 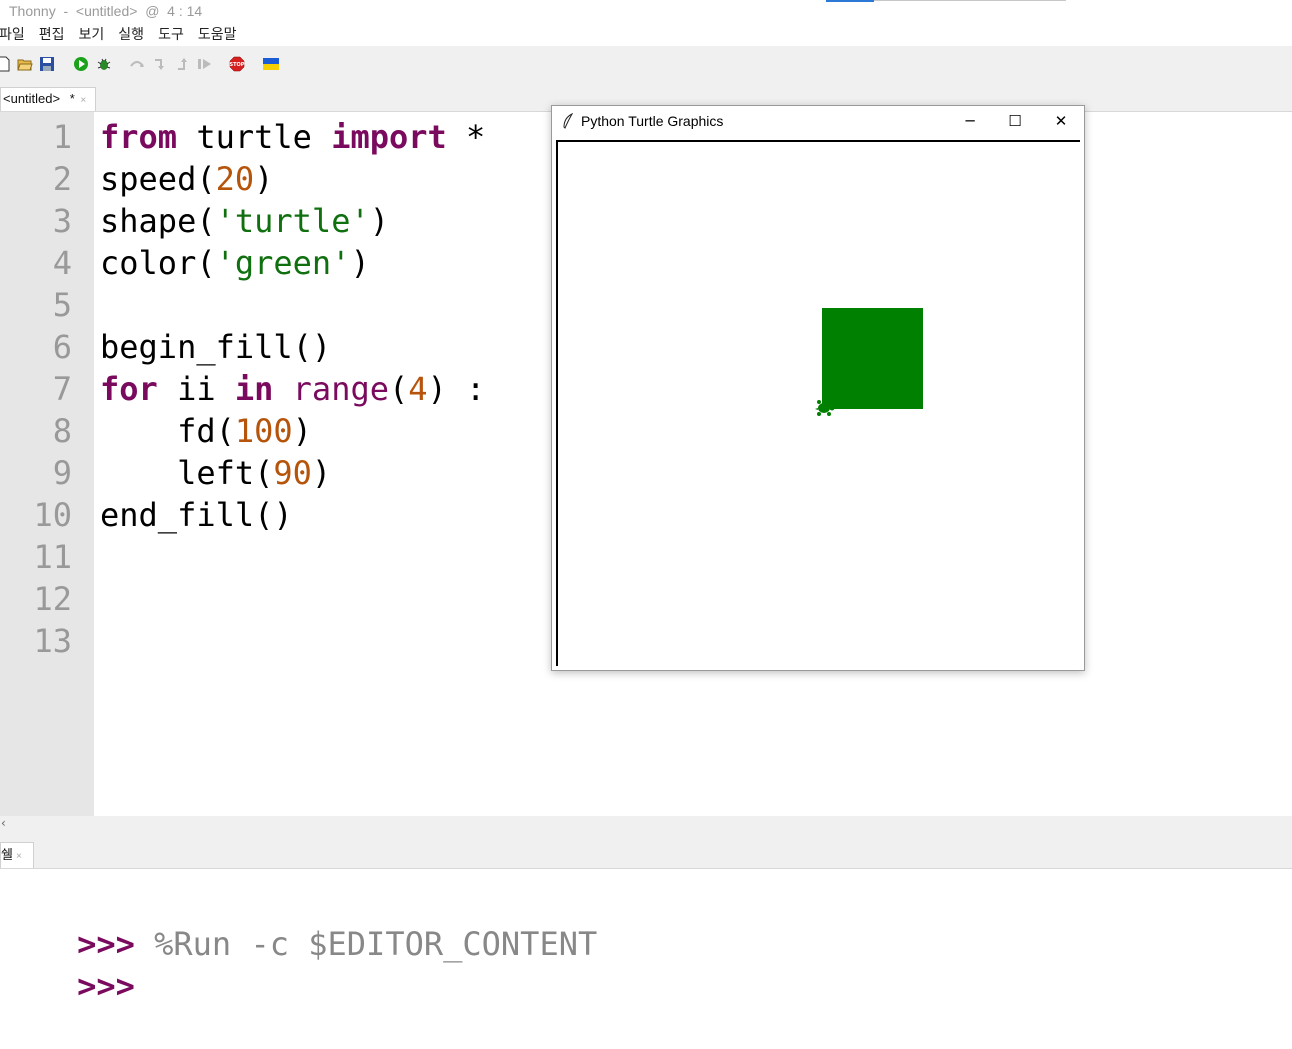 I want to click on shell-tab-label: 쉘, so click(x=7, y=854).